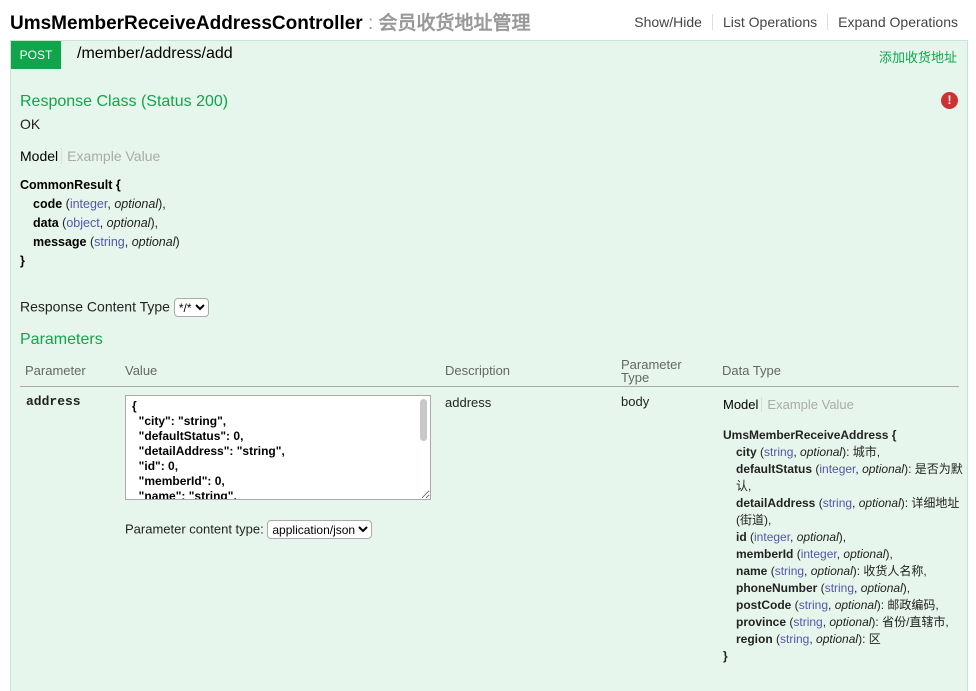 The image size is (976, 691). Describe the element at coordinates (635, 401) in the screenshot. I see `param-type: body` at that location.